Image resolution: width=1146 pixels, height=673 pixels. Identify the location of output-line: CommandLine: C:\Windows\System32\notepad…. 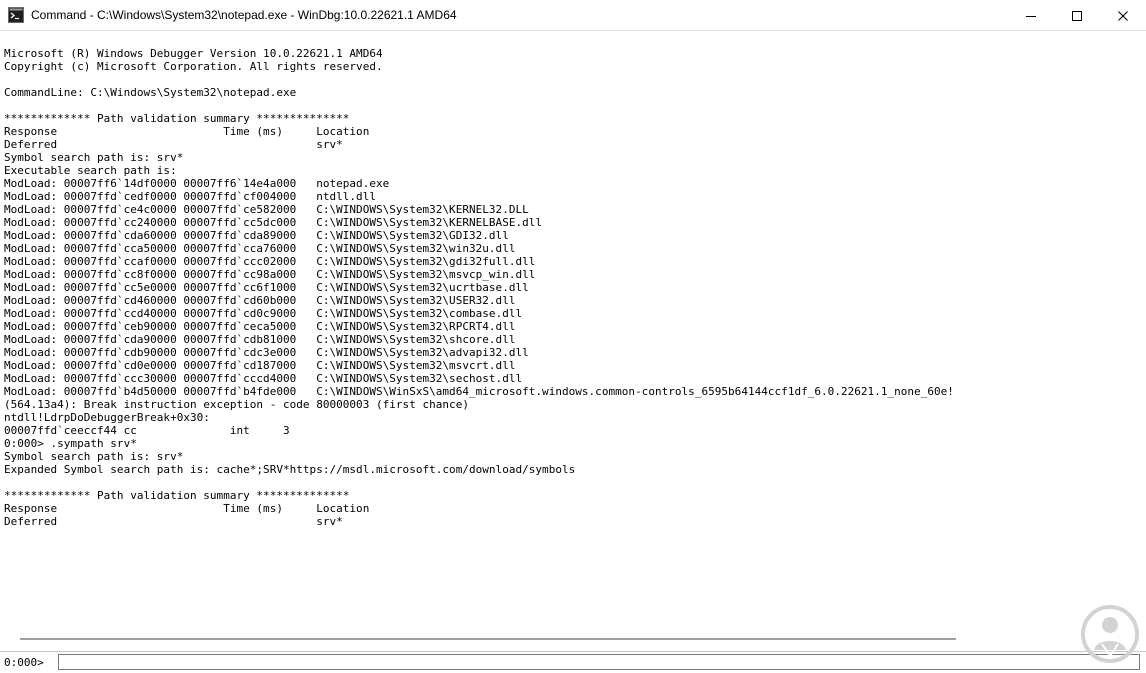
(150, 92).